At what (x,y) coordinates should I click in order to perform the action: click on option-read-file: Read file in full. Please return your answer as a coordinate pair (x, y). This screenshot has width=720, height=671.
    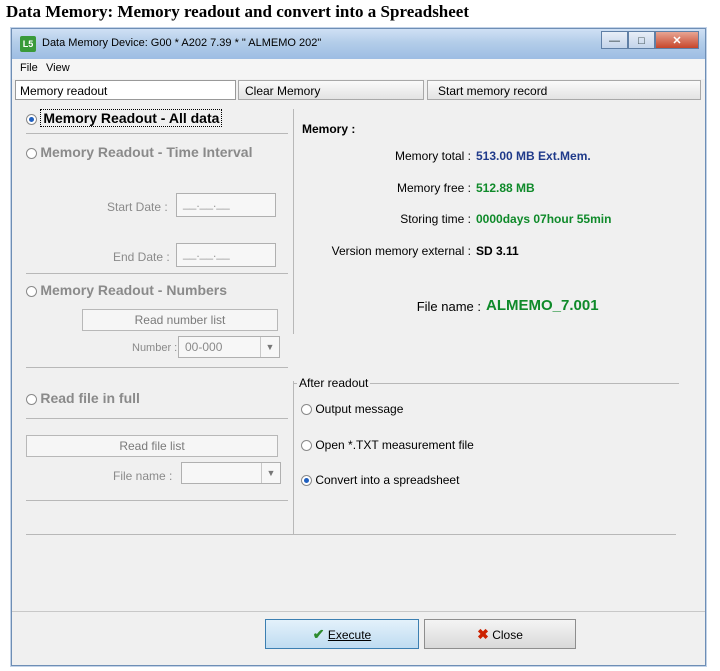
    Looking at the image, I should click on (83, 398).